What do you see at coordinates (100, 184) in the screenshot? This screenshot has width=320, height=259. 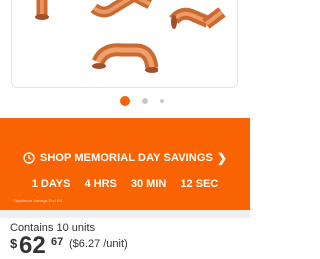 I see `countdown-hours: 4 HRS` at bounding box center [100, 184].